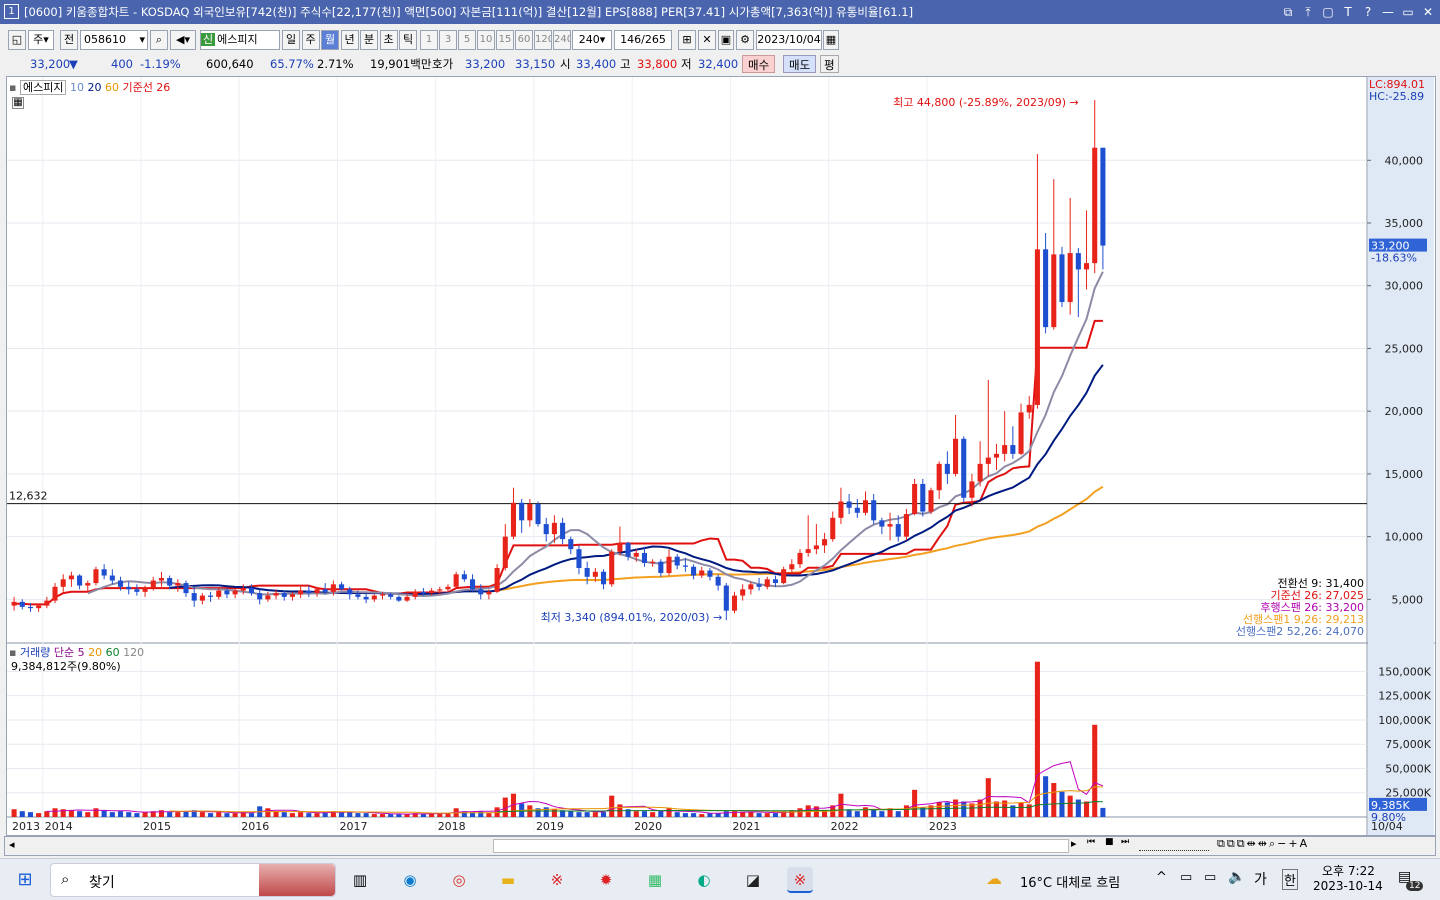  I want to click on file-explorer-icon: ▬, so click(508, 880).